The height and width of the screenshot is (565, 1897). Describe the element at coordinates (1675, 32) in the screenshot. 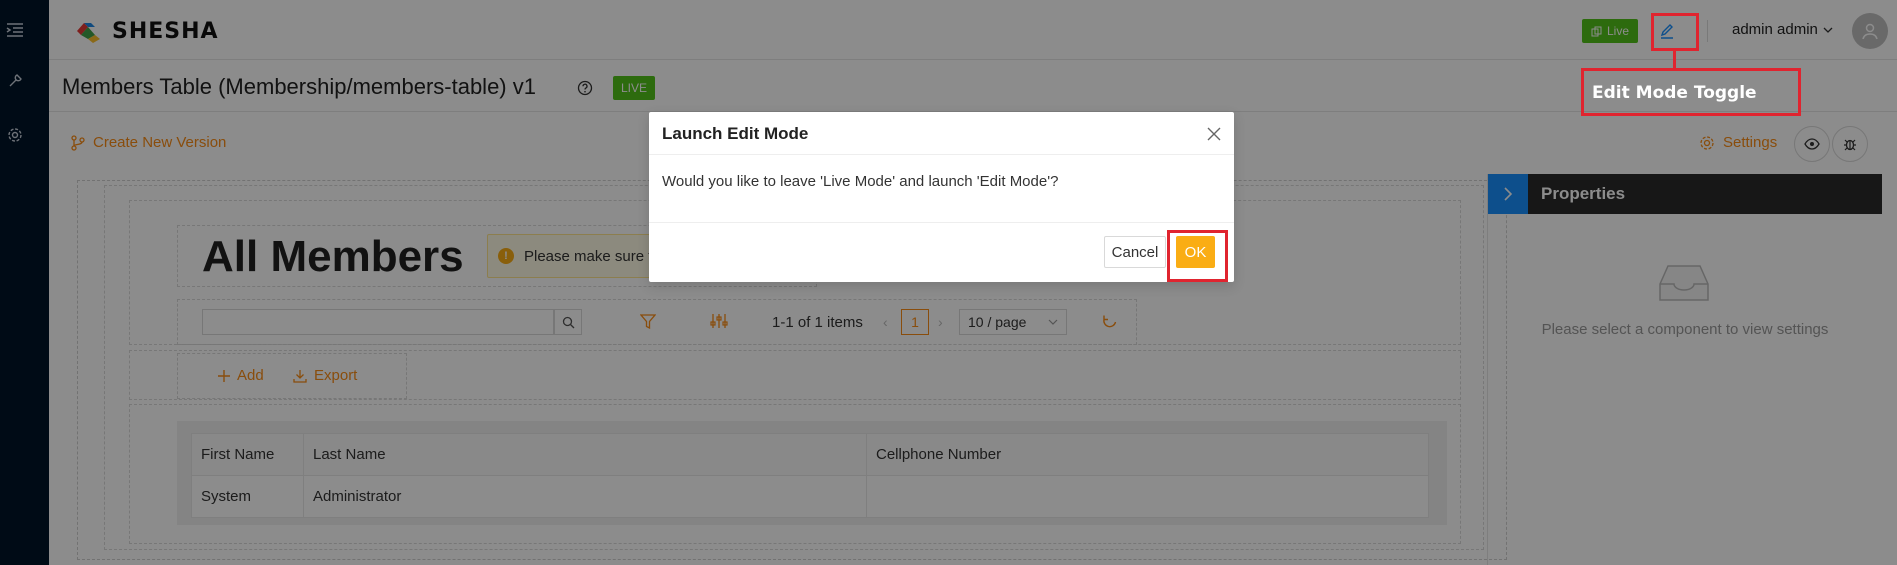

I see `edit-toggle-highlight` at that location.